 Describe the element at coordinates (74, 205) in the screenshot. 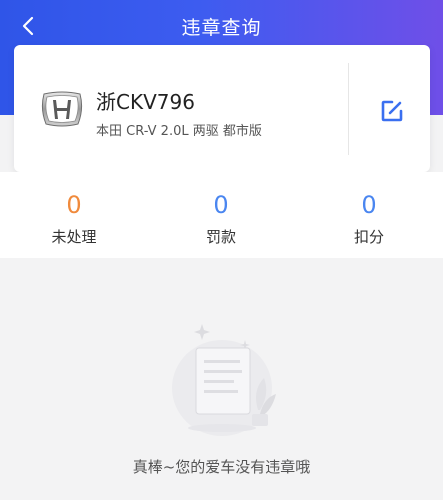

I see `stat-unprocessed-value: 0` at that location.